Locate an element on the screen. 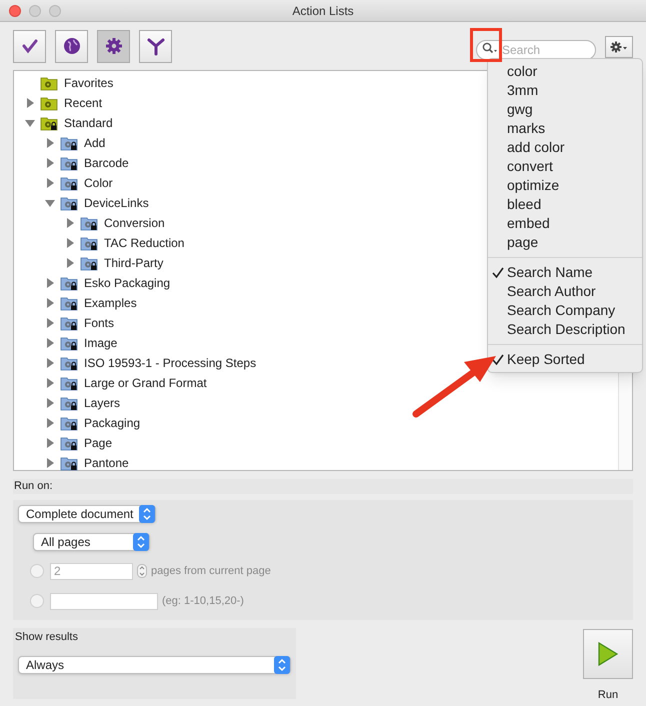  tree-item-label: Examples is located at coordinates (110, 303).